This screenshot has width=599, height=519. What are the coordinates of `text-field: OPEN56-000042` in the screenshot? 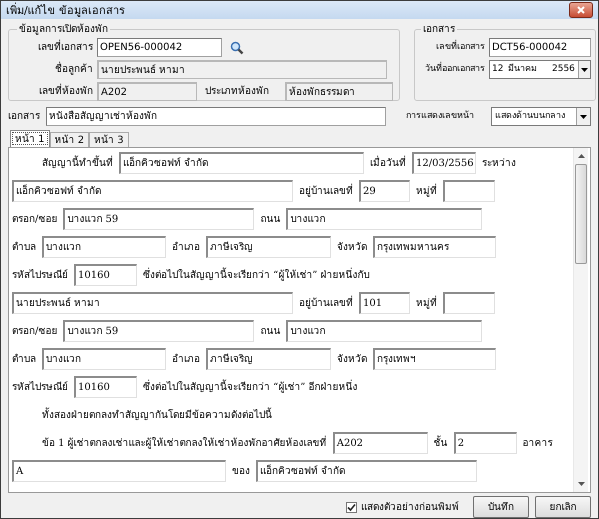 It's located at (159, 47).